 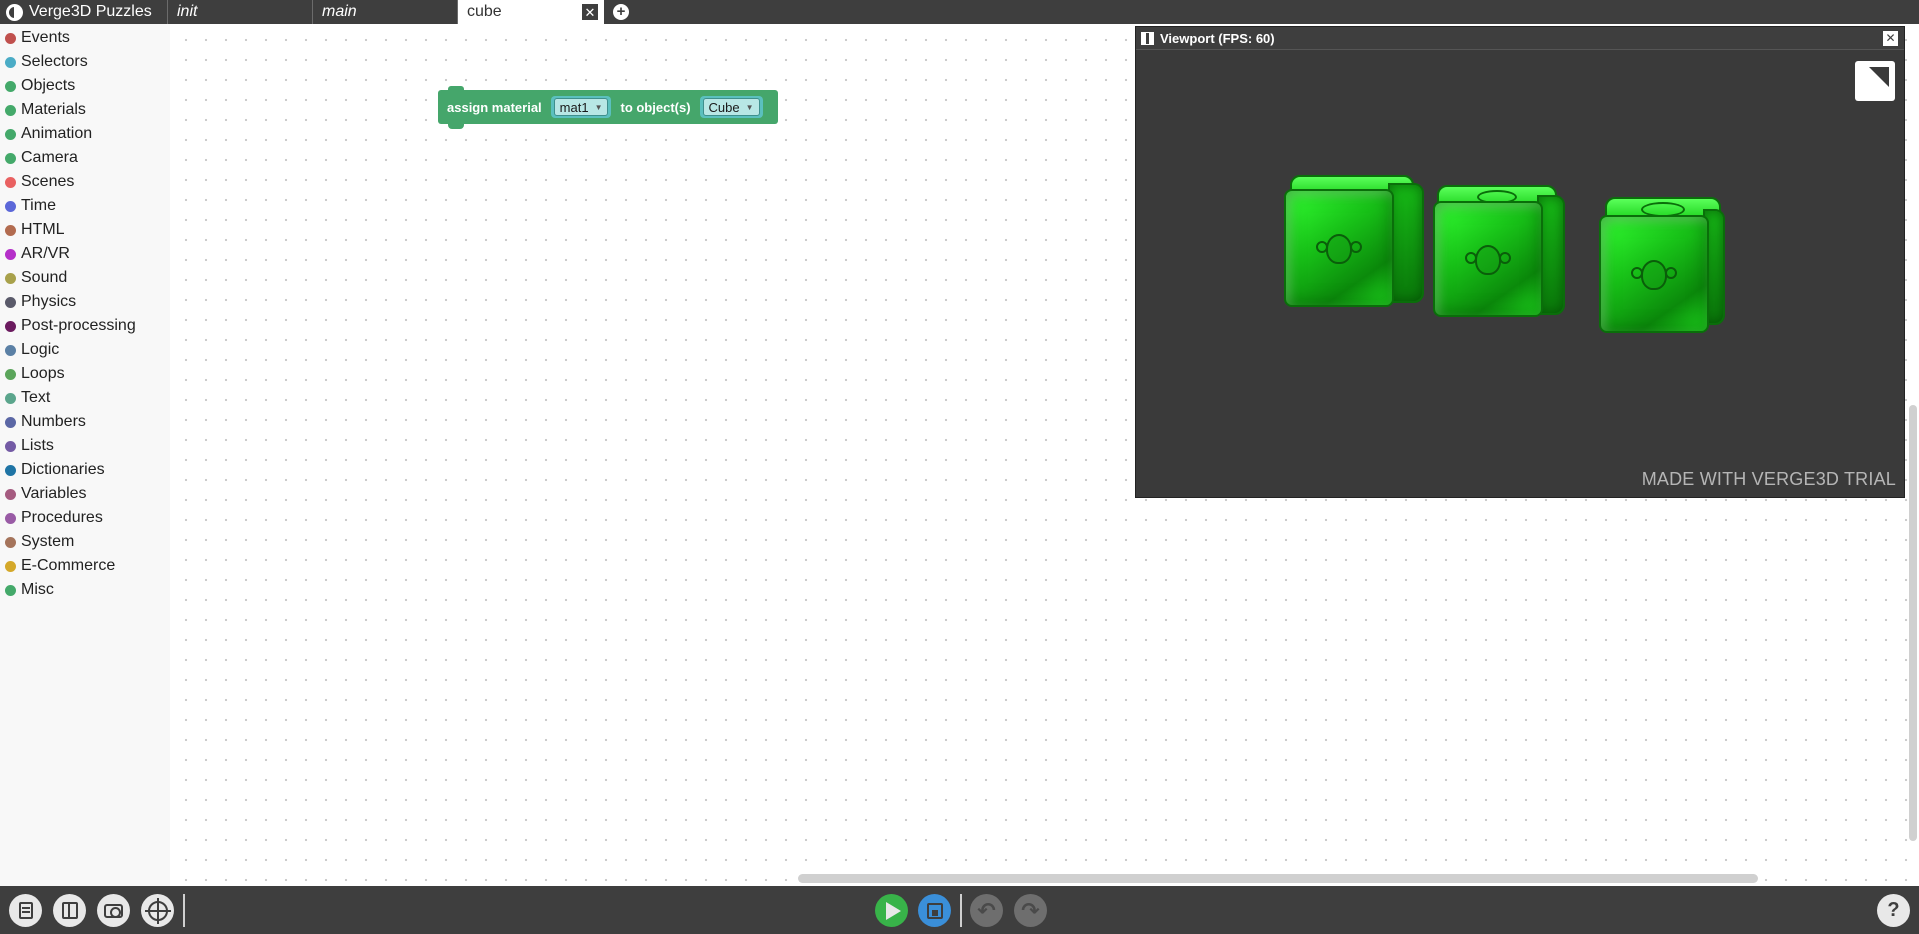 I want to click on object-socket: Cube ▼, so click(x=731, y=107).